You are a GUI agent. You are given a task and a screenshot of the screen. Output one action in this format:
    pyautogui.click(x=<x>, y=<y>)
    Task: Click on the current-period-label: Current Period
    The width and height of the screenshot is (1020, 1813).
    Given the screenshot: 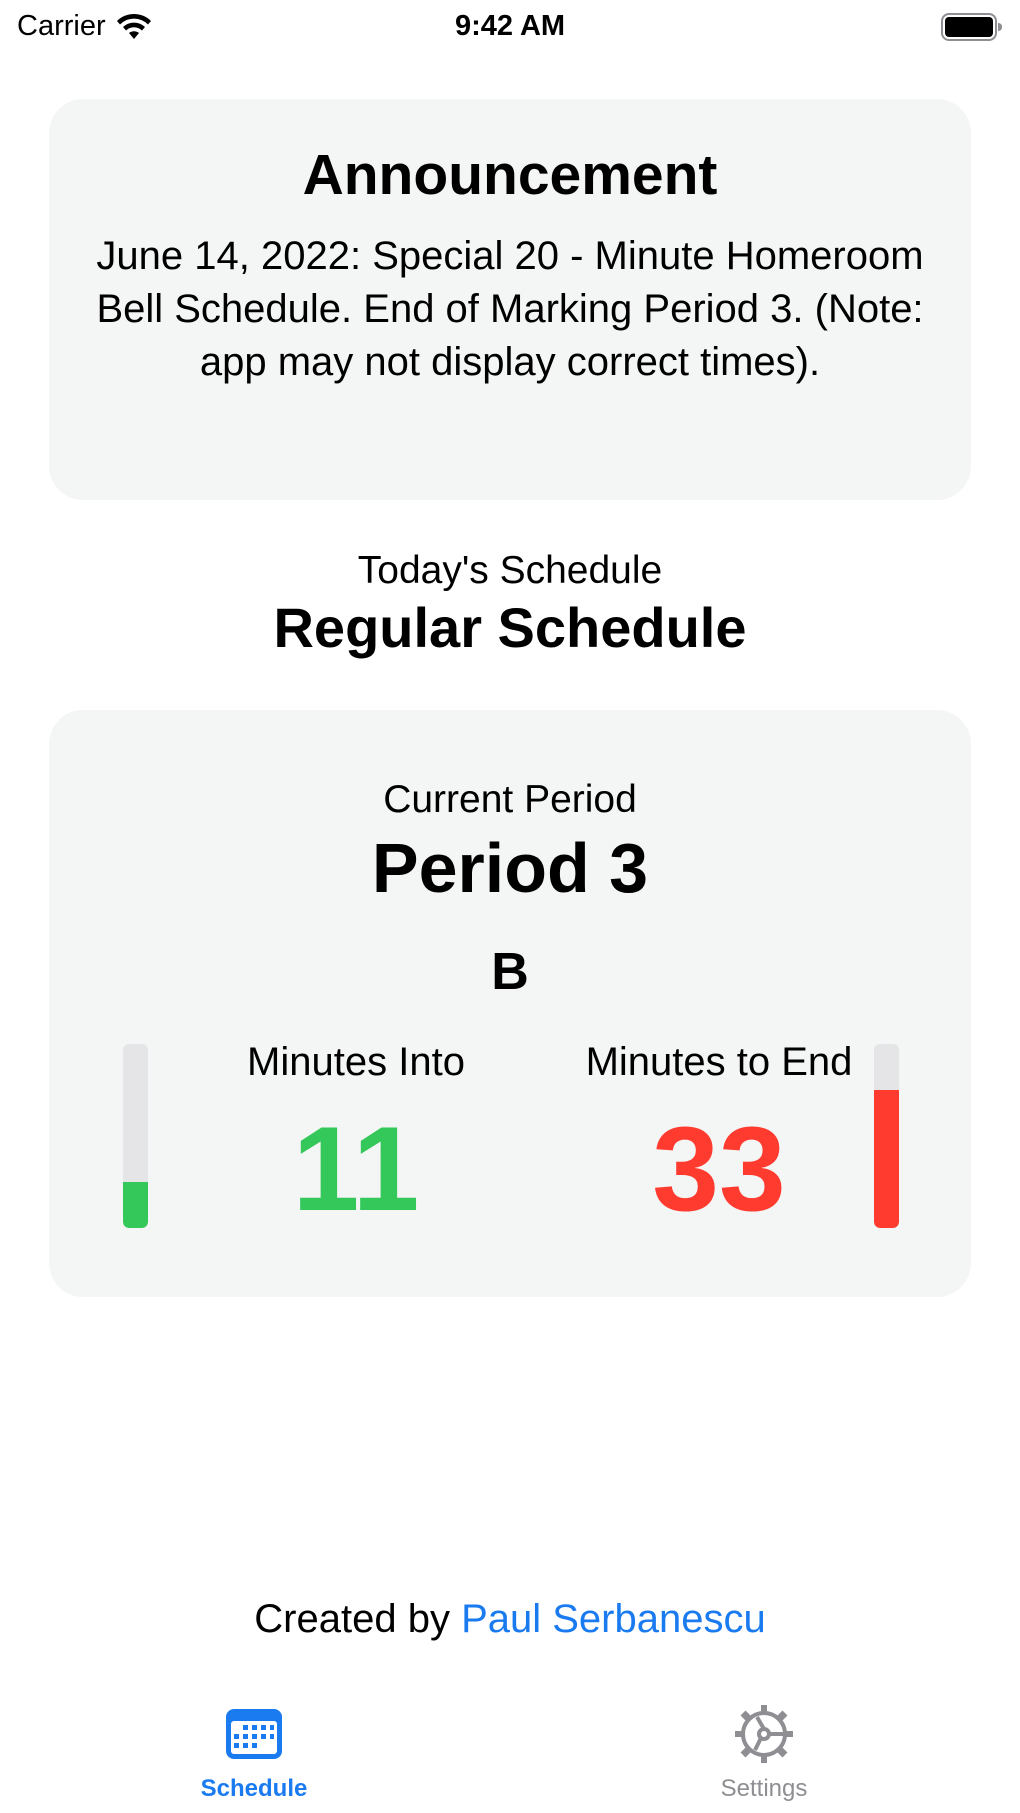 What is the action you would take?
    pyautogui.click(x=510, y=799)
    